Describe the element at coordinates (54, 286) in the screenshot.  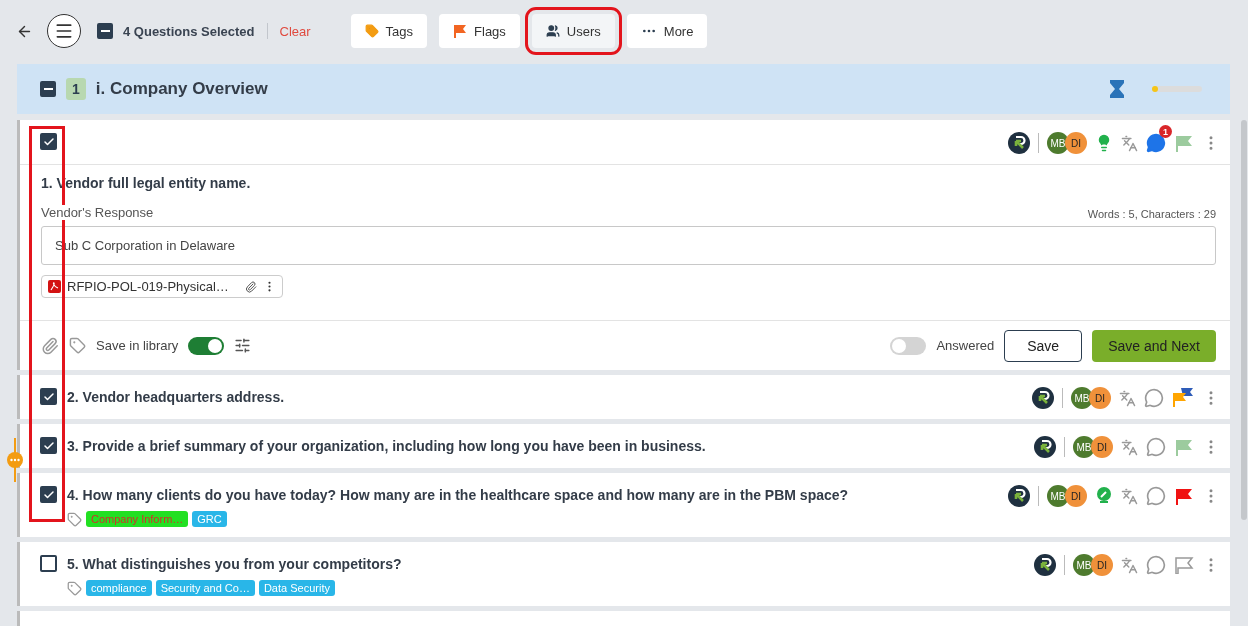
I see `pdf-icon` at that location.